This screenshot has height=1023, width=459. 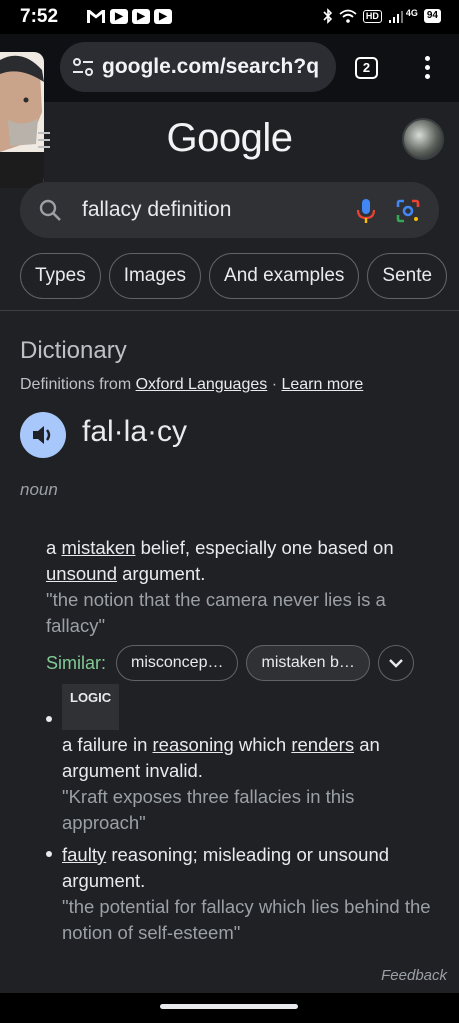 What do you see at coordinates (39, 489) in the screenshot?
I see `part-of-speech: noun` at bounding box center [39, 489].